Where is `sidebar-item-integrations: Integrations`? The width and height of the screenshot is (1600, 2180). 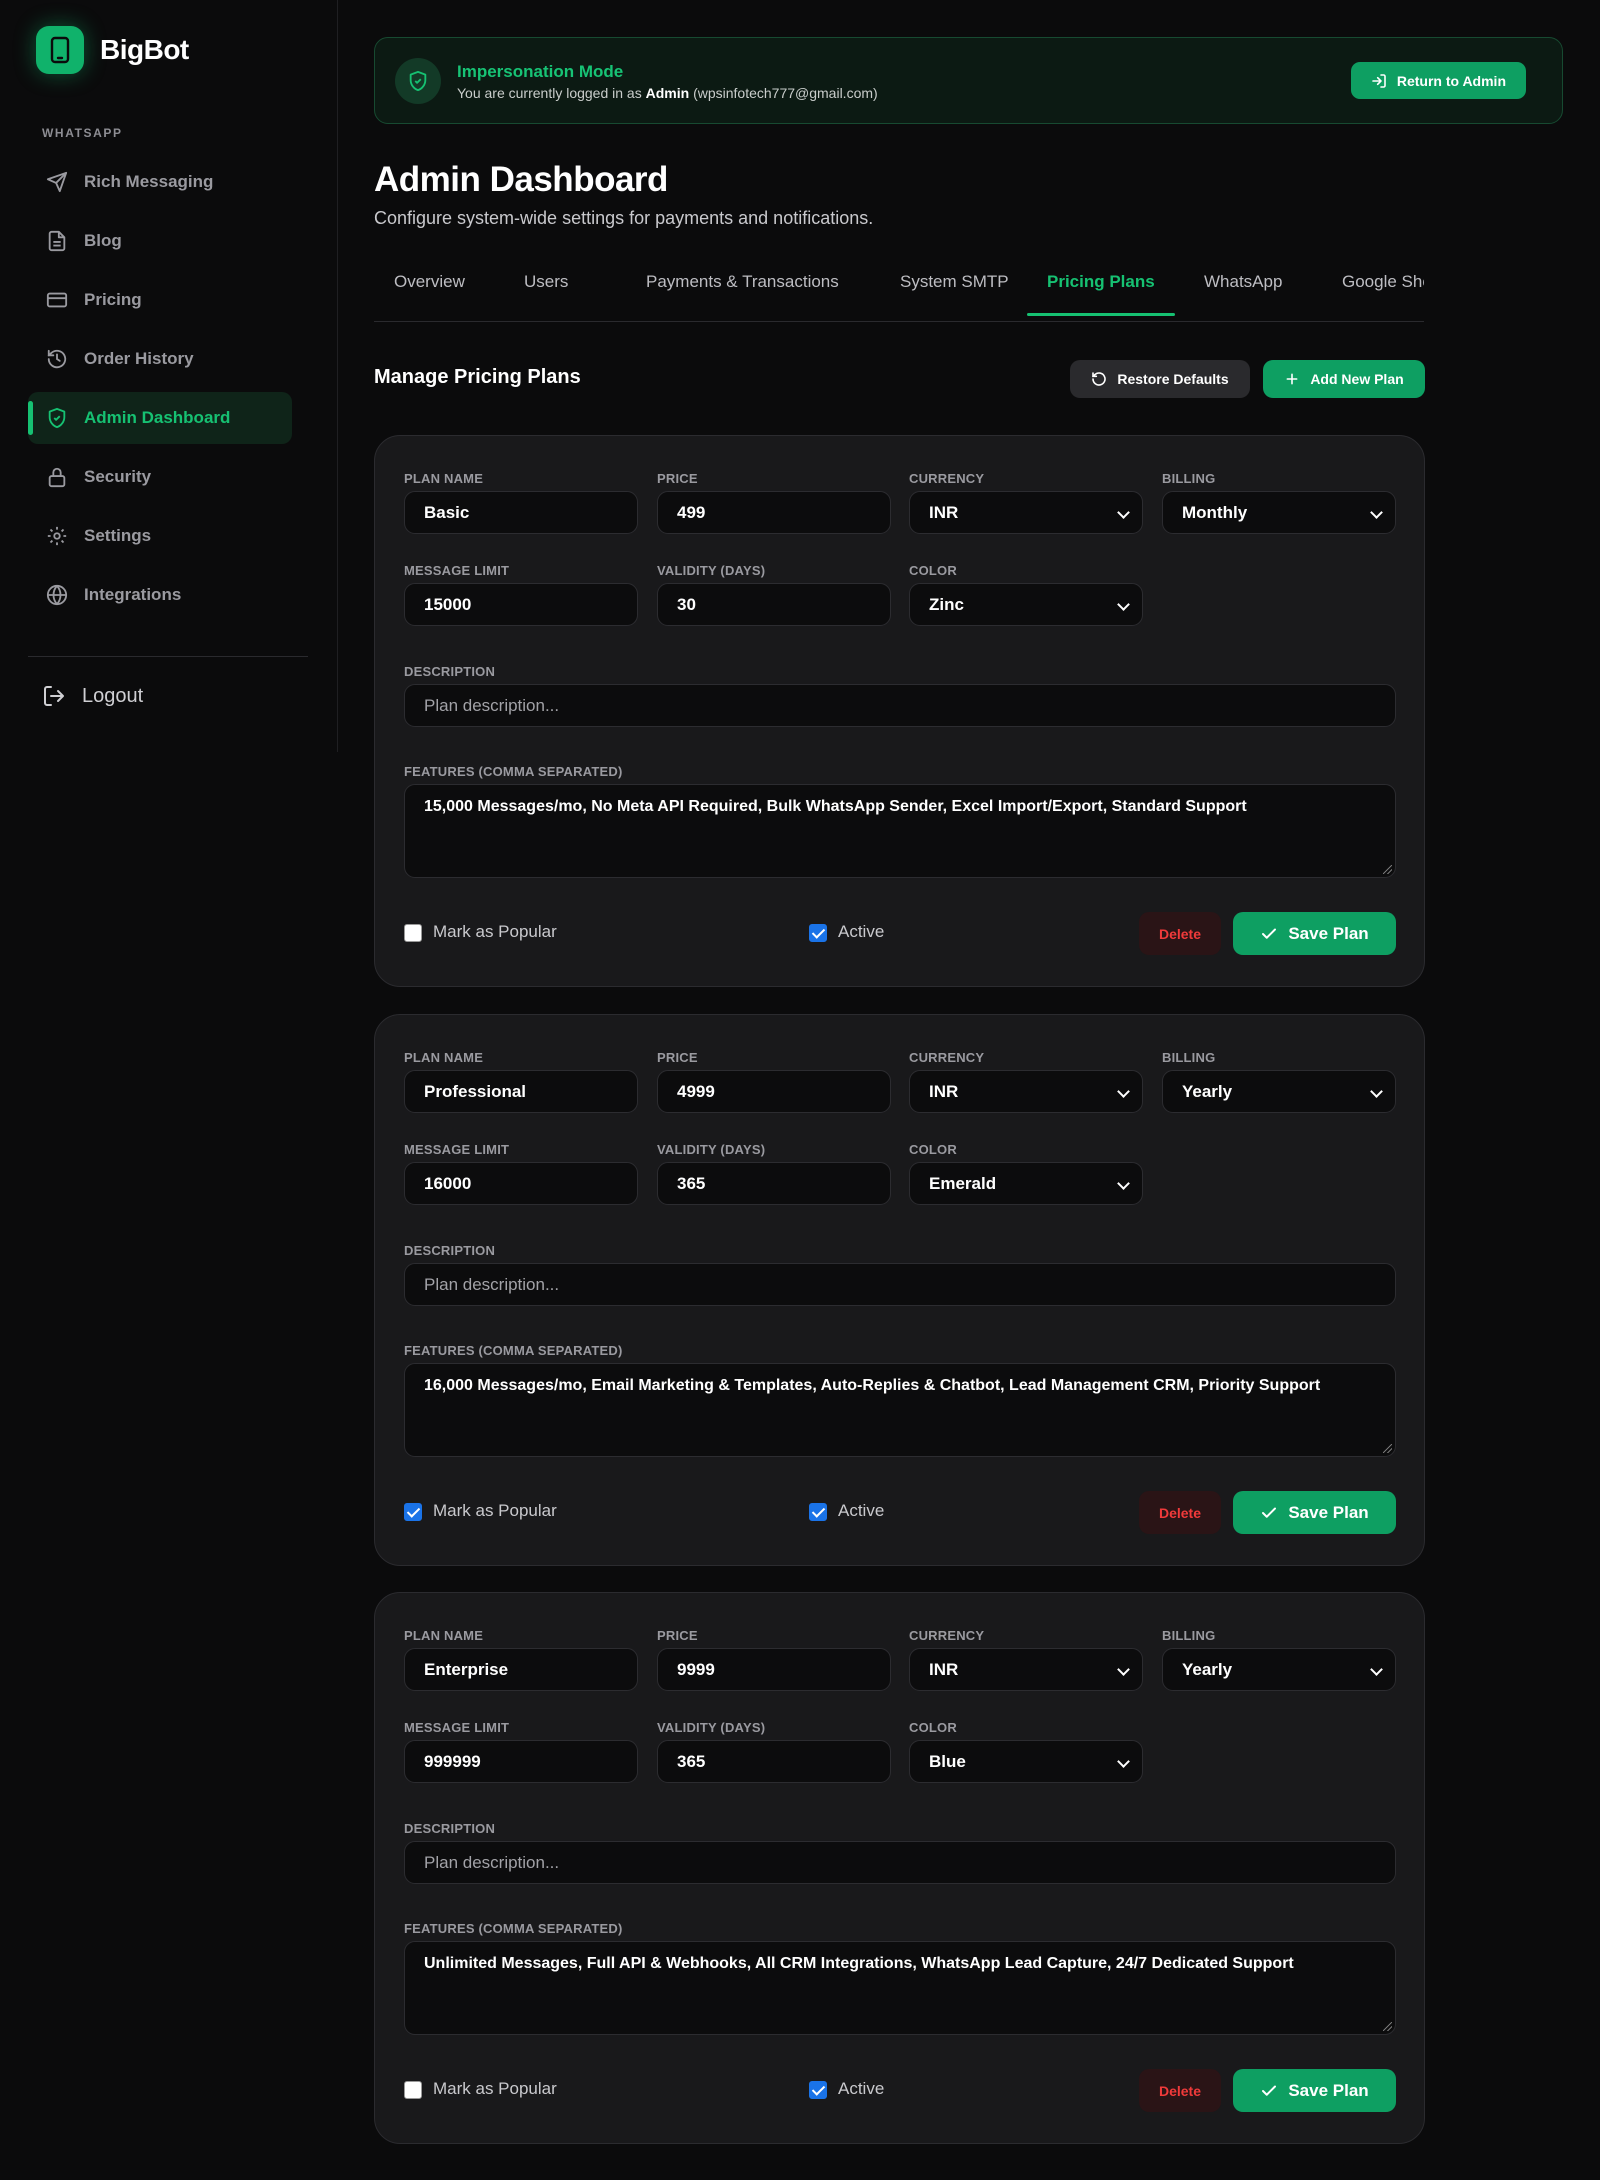
sidebar-item-integrations: Integrations is located at coordinates (160, 595).